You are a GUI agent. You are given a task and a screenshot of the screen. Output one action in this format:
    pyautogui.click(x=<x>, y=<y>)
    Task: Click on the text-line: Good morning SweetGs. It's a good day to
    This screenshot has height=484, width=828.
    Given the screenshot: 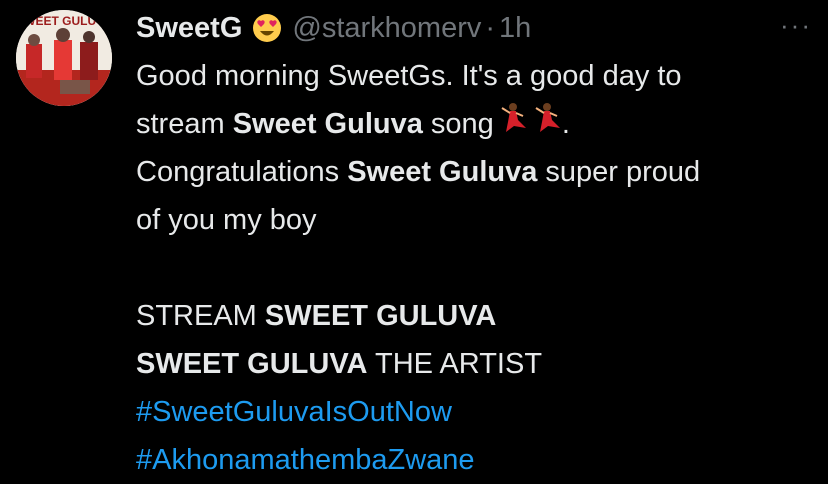 What is the action you would take?
    pyautogui.click(x=476, y=76)
    